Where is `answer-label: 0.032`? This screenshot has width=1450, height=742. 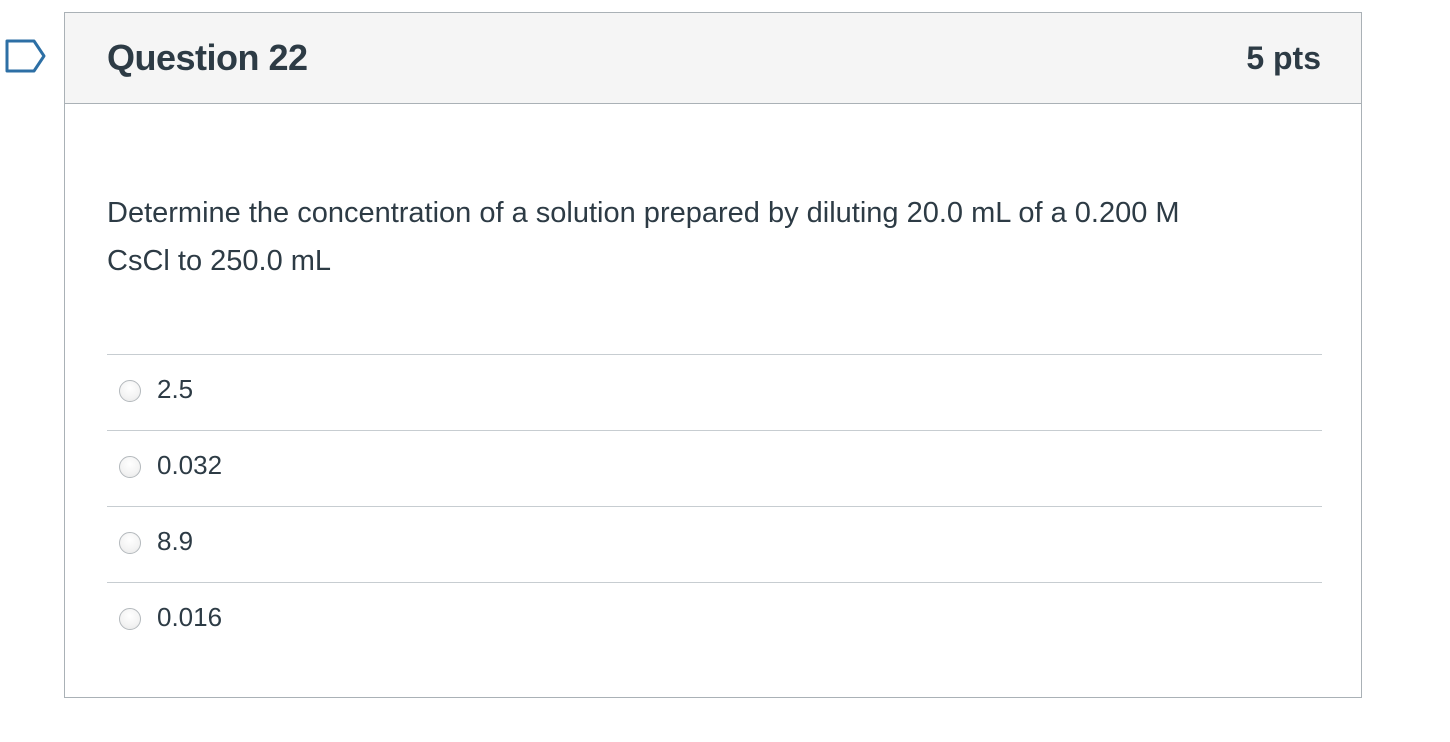
answer-label: 0.032 is located at coordinates (189, 465).